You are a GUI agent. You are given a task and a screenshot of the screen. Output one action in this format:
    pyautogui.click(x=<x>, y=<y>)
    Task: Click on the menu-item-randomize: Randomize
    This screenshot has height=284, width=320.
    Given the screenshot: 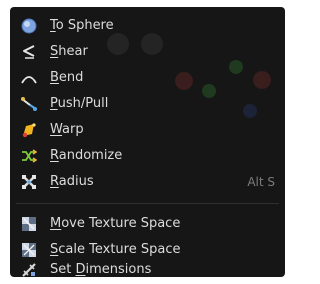 What is the action you would take?
    pyautogui.click(x=147, y=156)
    